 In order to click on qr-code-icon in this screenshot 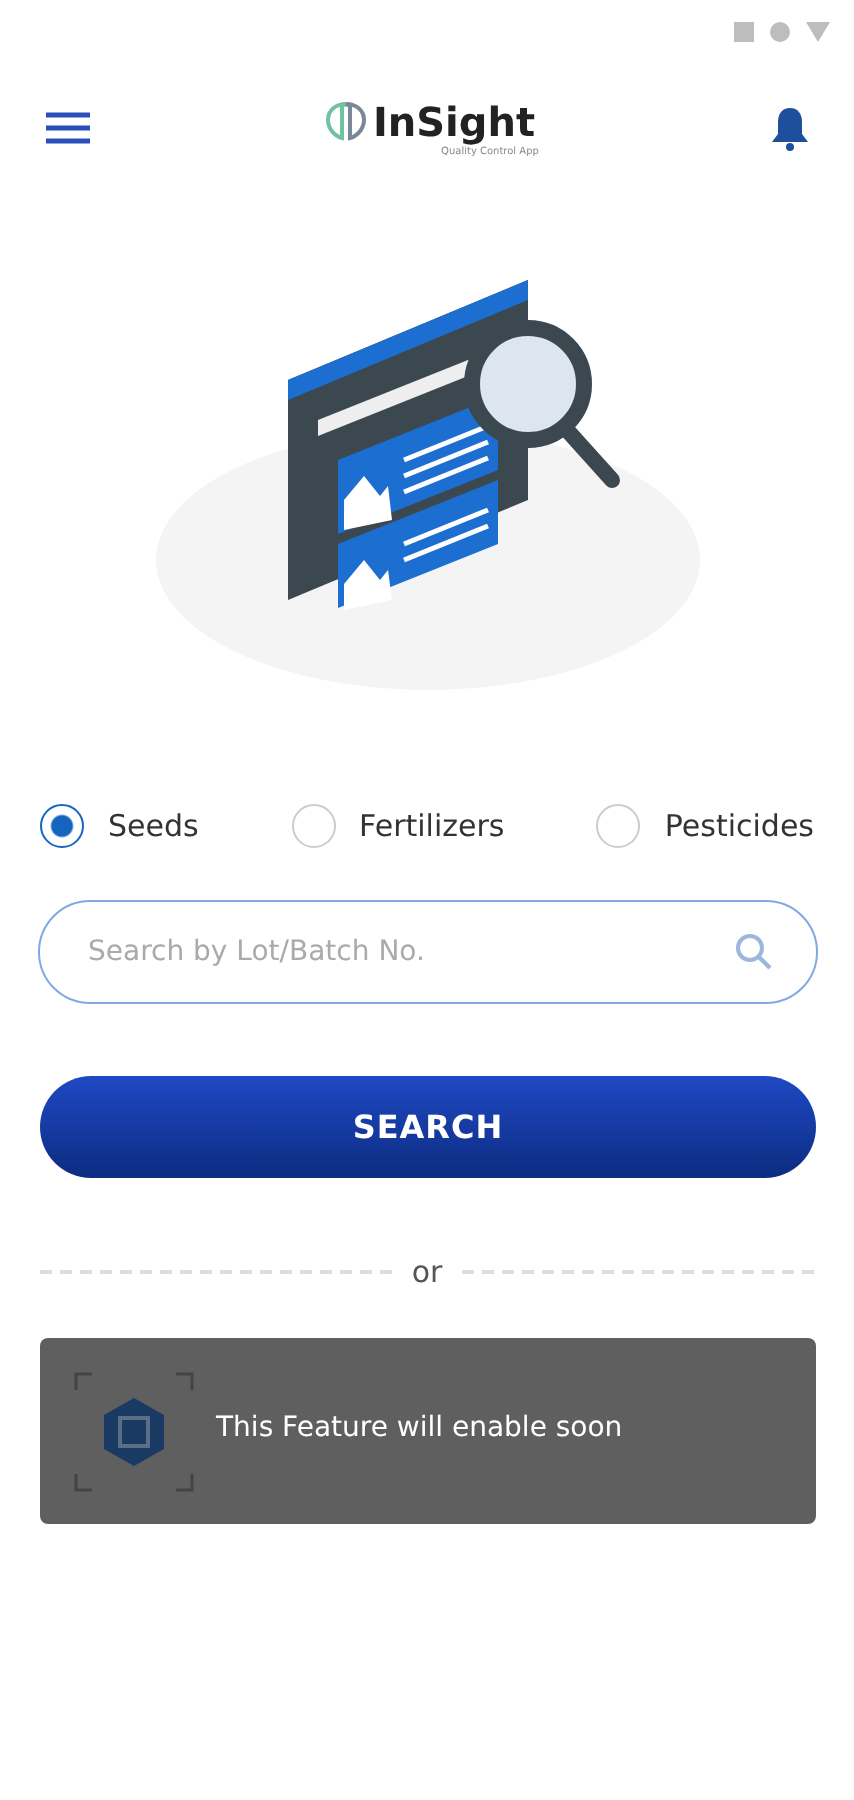, I will do `click(134, 1431)`.